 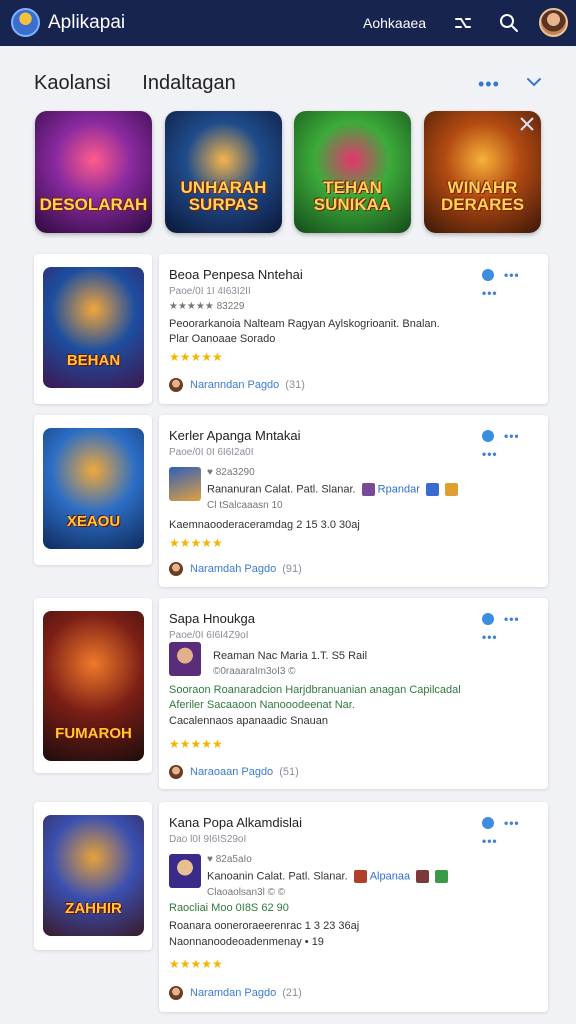 I want to click on game-title: Sapa Hnoukga, so click(x=212, y=618).